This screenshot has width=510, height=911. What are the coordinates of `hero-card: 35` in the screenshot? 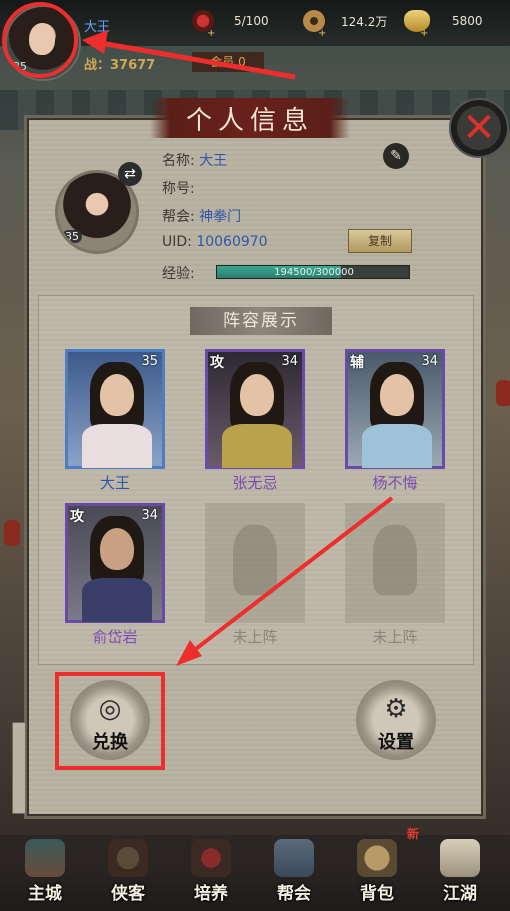 It's located at (115, 409).